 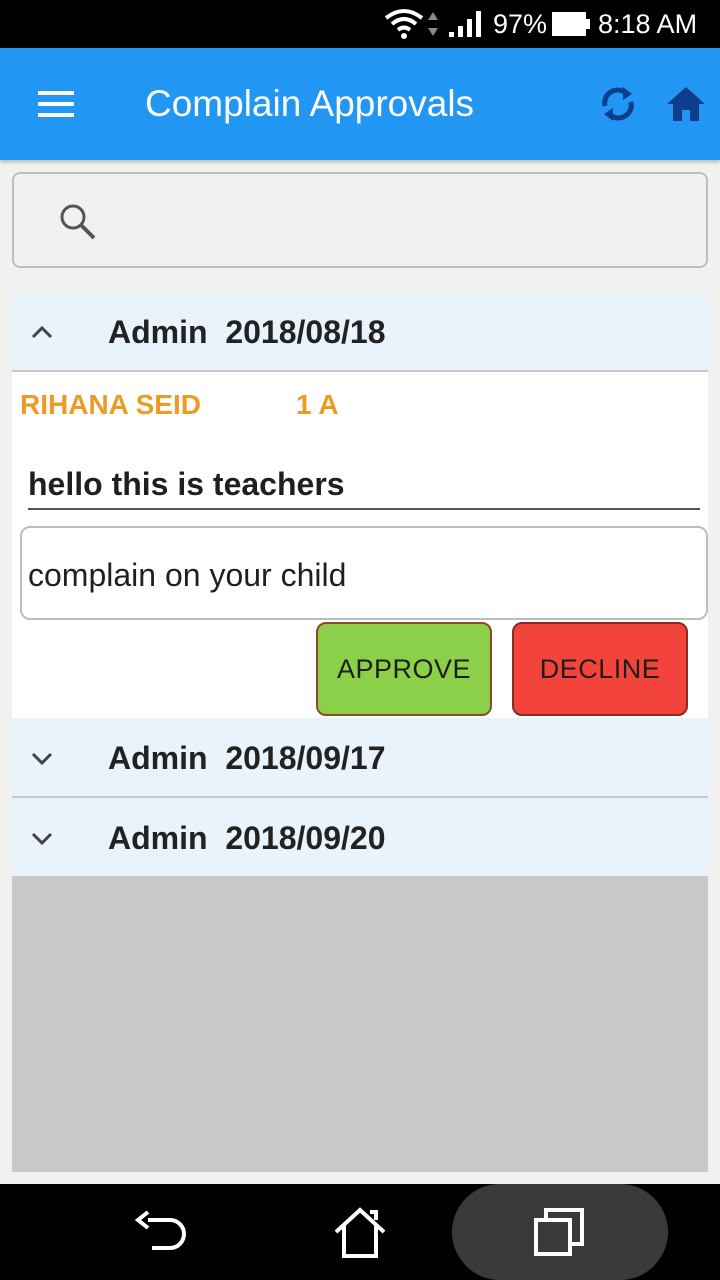 I want to click on group-header: Admin 2018/09/20, so click(x=360, y=838).